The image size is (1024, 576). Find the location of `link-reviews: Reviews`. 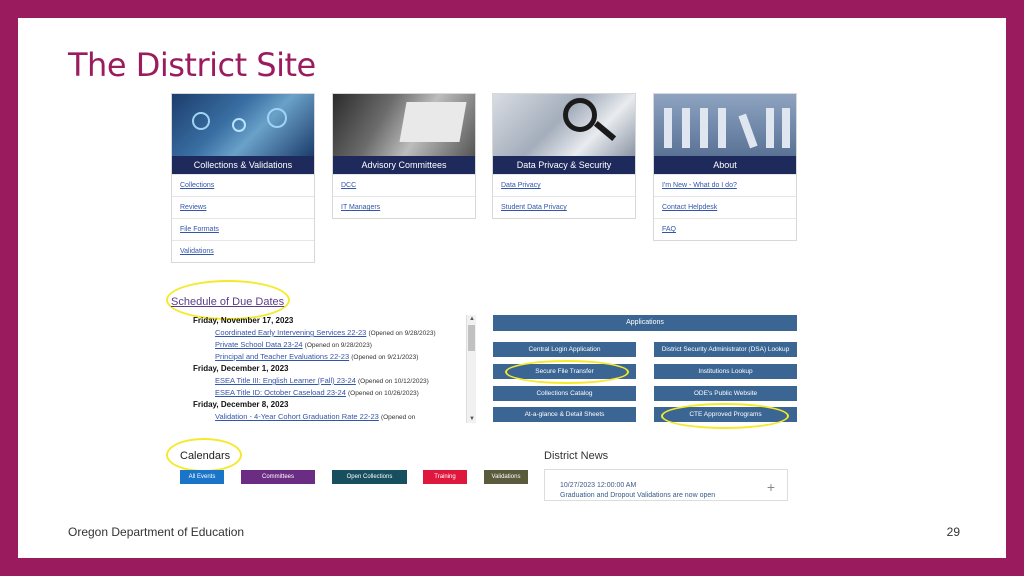

link-reviews: Reviews is located at coordinates (243, 207).